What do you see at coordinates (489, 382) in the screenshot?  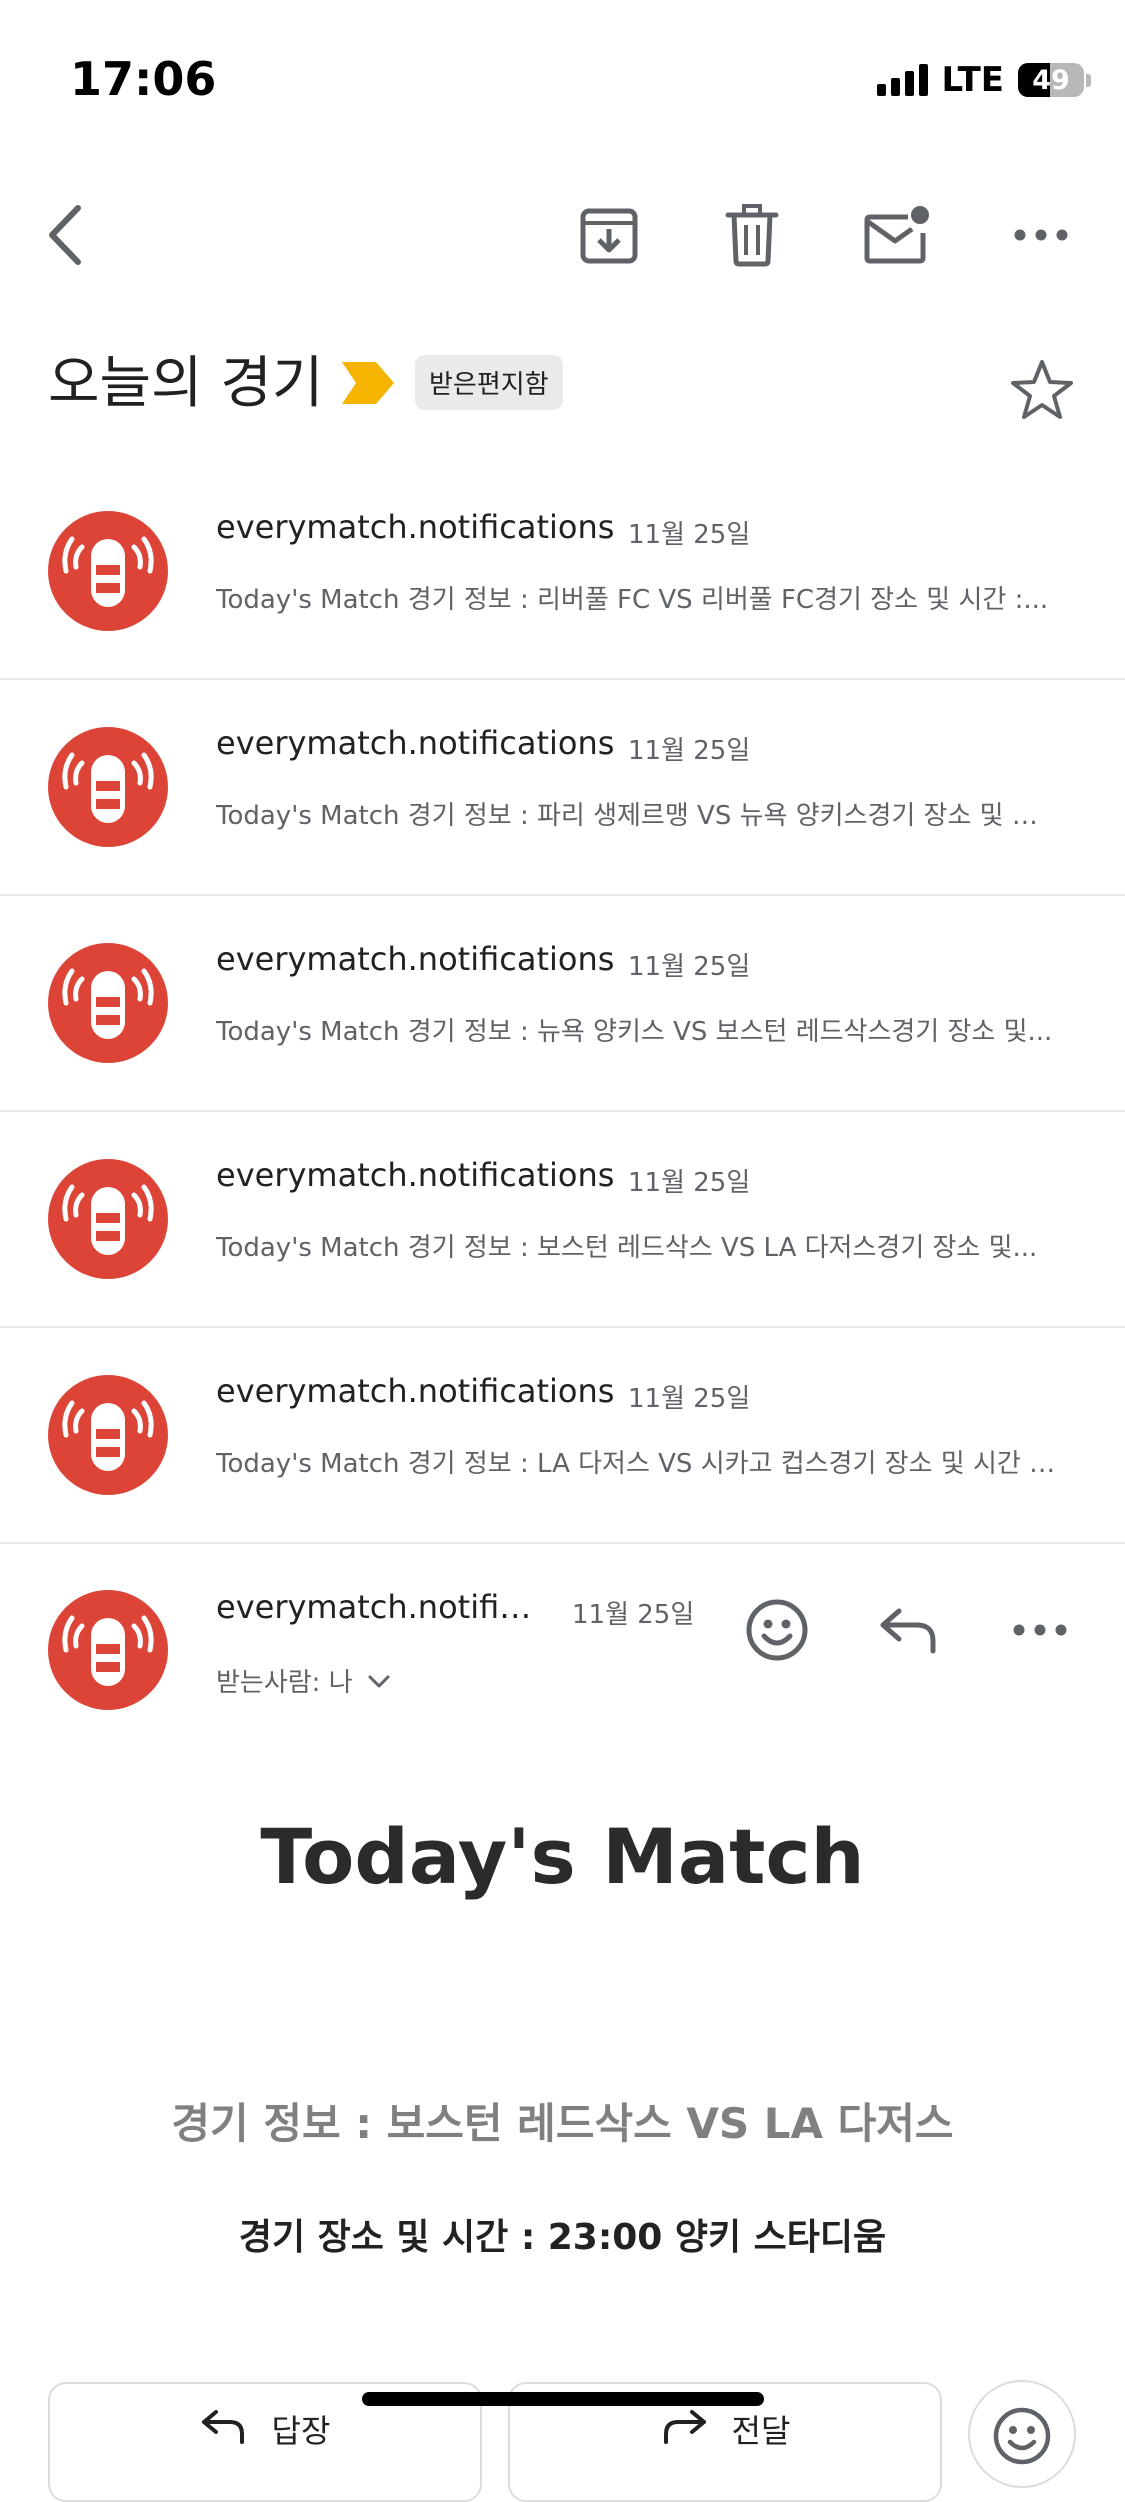 I see `inbox-label-chip: 받은편지함` at bounding box center [489, 382].